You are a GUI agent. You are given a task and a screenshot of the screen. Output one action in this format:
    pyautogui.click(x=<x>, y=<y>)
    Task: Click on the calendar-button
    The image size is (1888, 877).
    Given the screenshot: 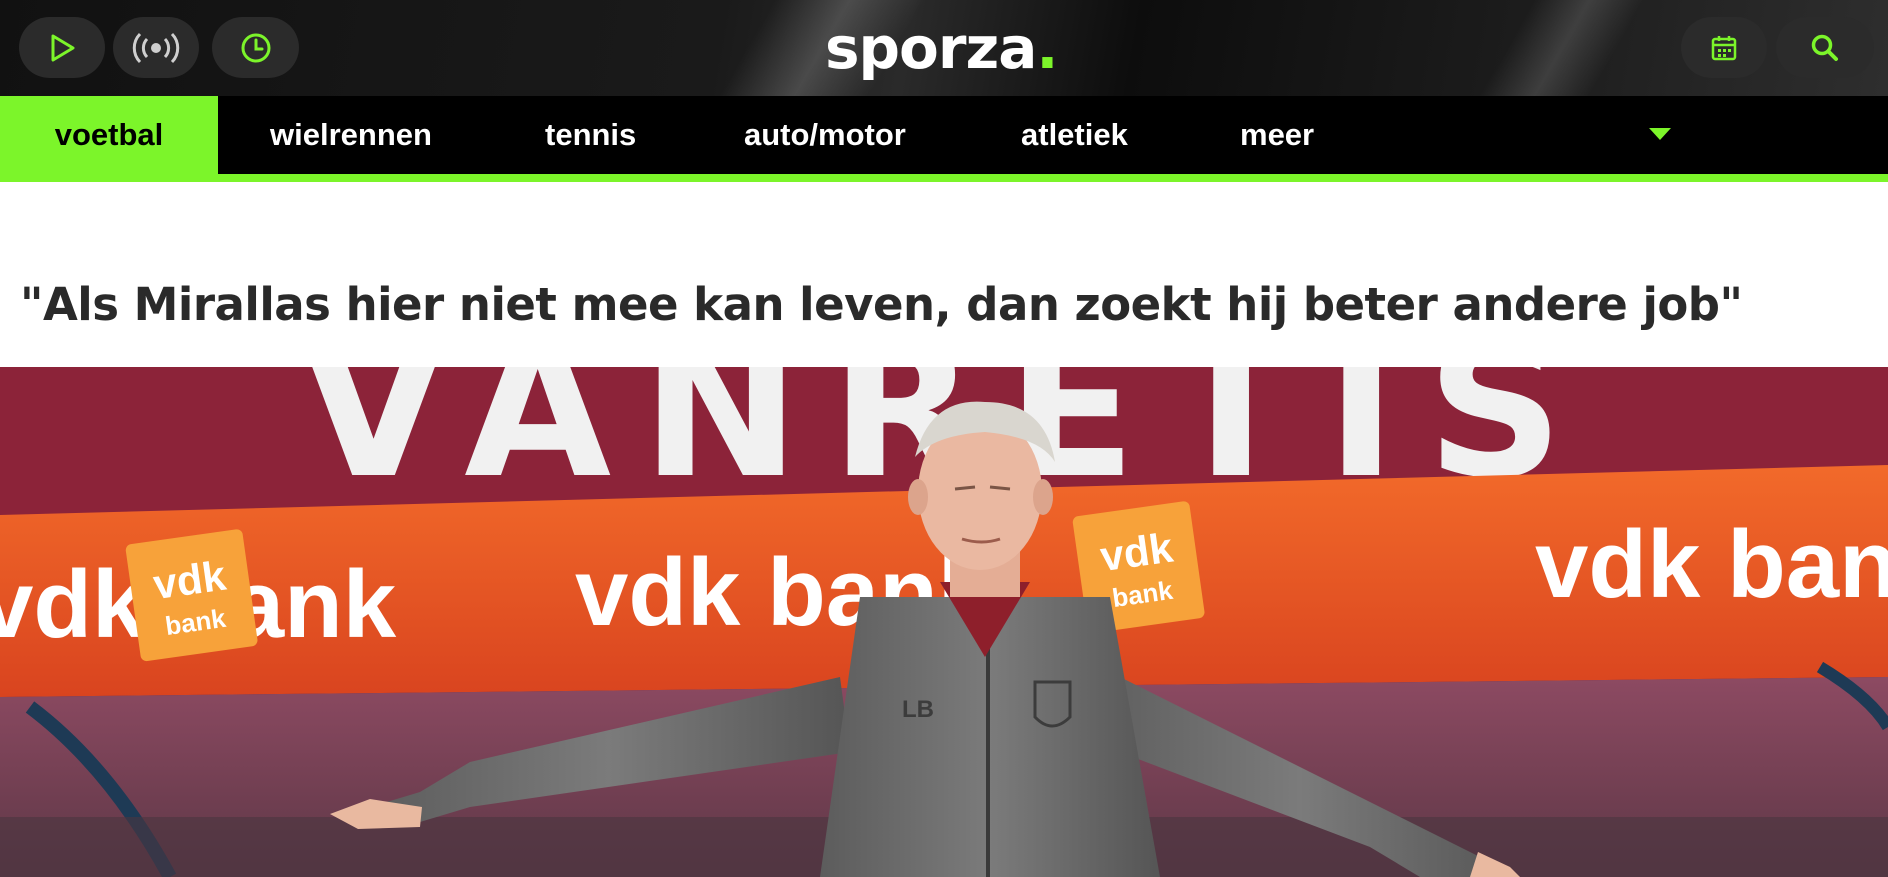 What is the action you would take?
    pyautogui.click(x=1724, y=47)
    